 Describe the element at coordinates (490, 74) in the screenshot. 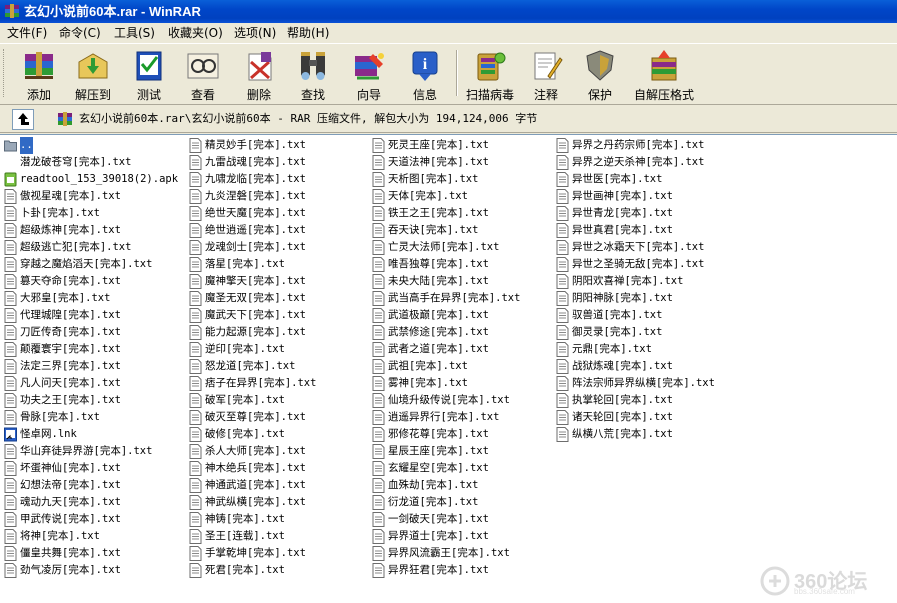

I see `scan-virus-button: 扫描病毒` at that location.